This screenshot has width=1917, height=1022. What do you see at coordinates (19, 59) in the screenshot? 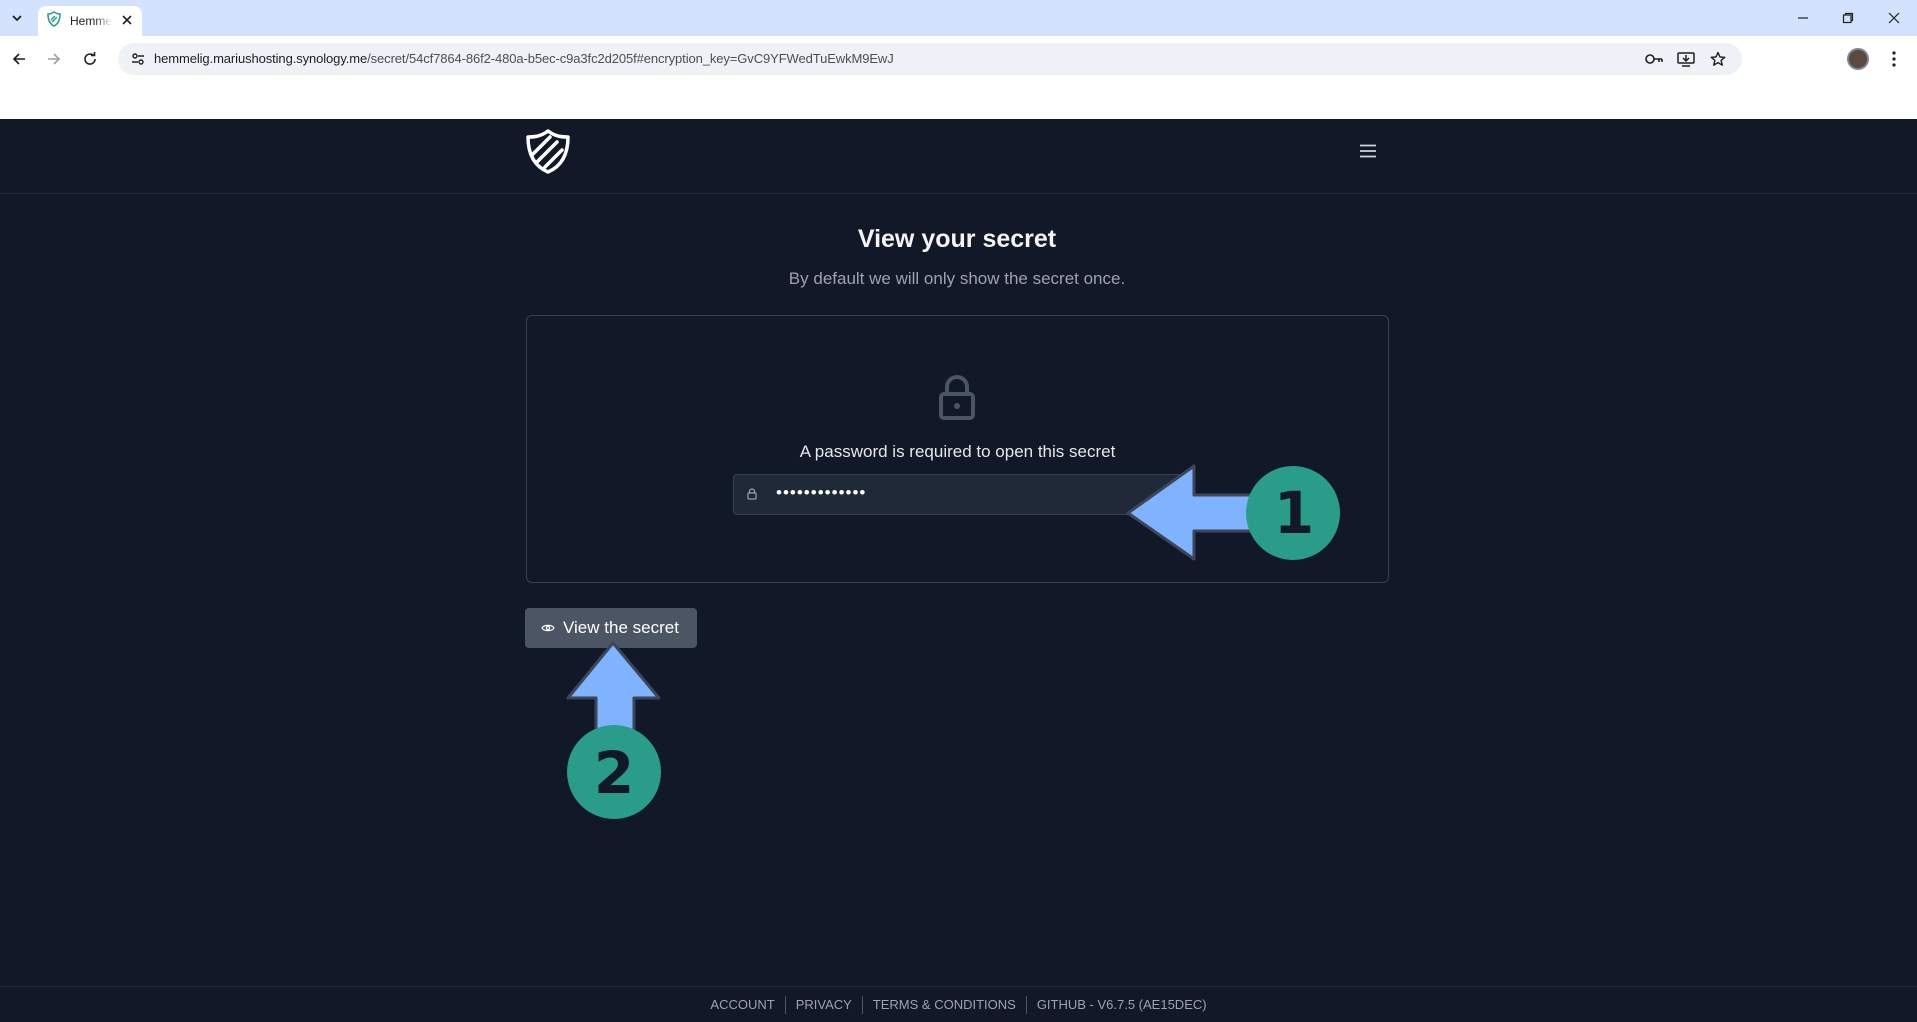
I see `back-icon` at bounding box center [19, 59].